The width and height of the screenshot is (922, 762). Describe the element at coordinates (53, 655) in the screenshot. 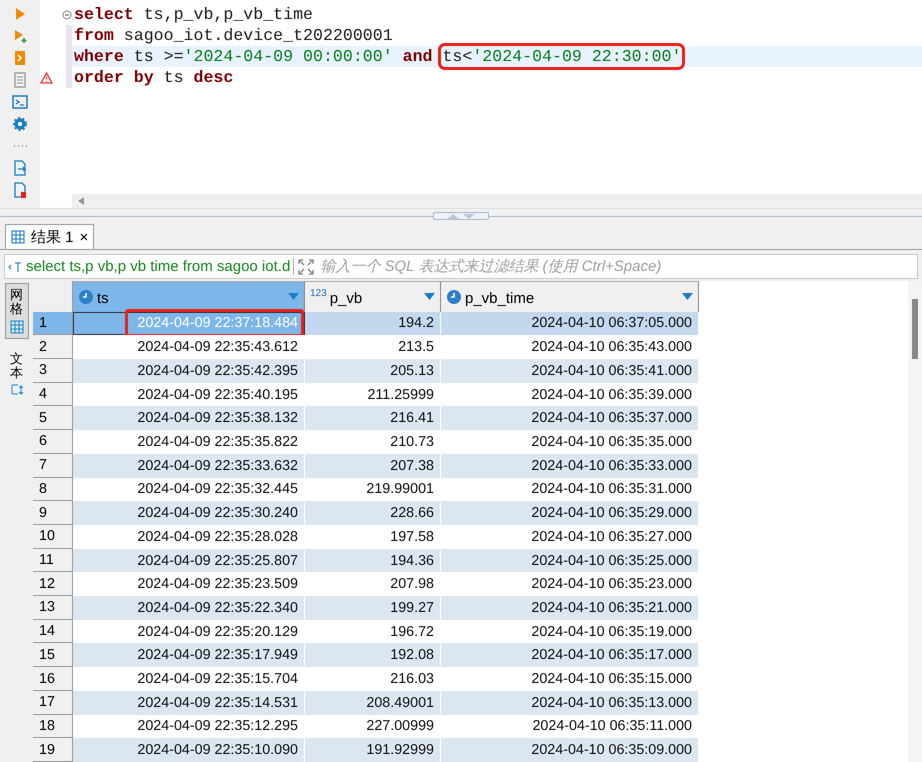

I see `row-number: 15` at that location.